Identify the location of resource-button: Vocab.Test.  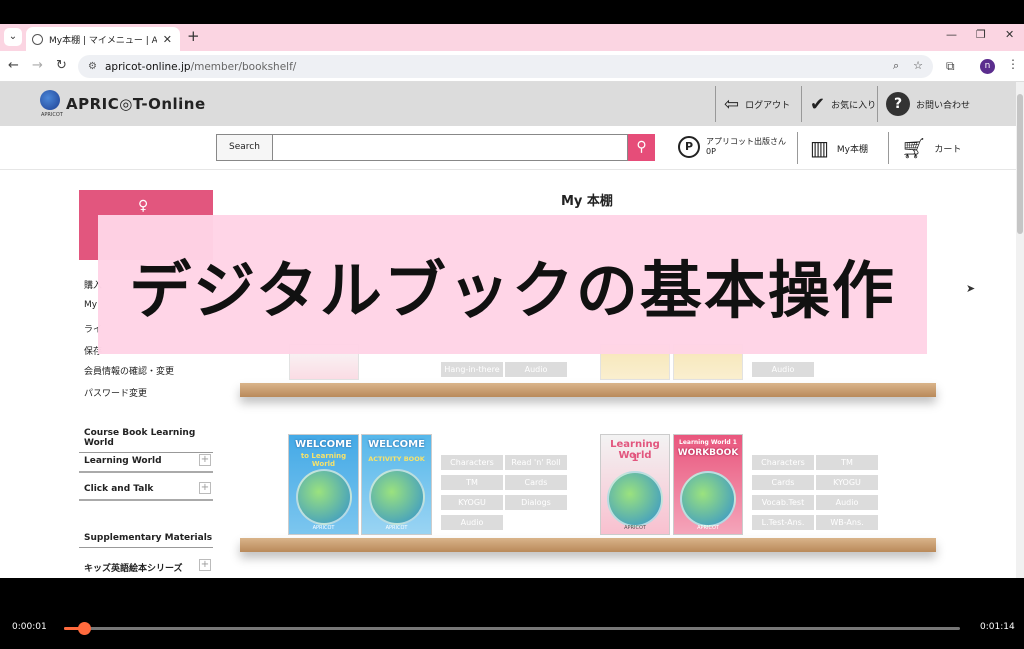
(783, 502).